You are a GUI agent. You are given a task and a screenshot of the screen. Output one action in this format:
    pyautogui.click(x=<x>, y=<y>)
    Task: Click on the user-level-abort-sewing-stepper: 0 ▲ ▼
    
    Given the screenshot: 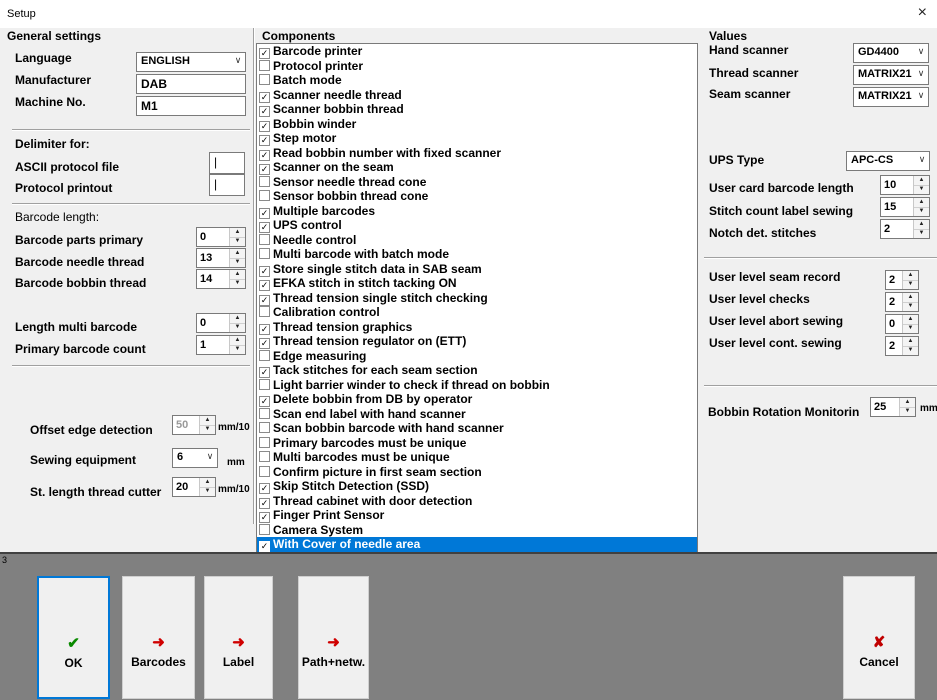 What is the action you would take?
    pyautogui.click(x=902, y=324)
    